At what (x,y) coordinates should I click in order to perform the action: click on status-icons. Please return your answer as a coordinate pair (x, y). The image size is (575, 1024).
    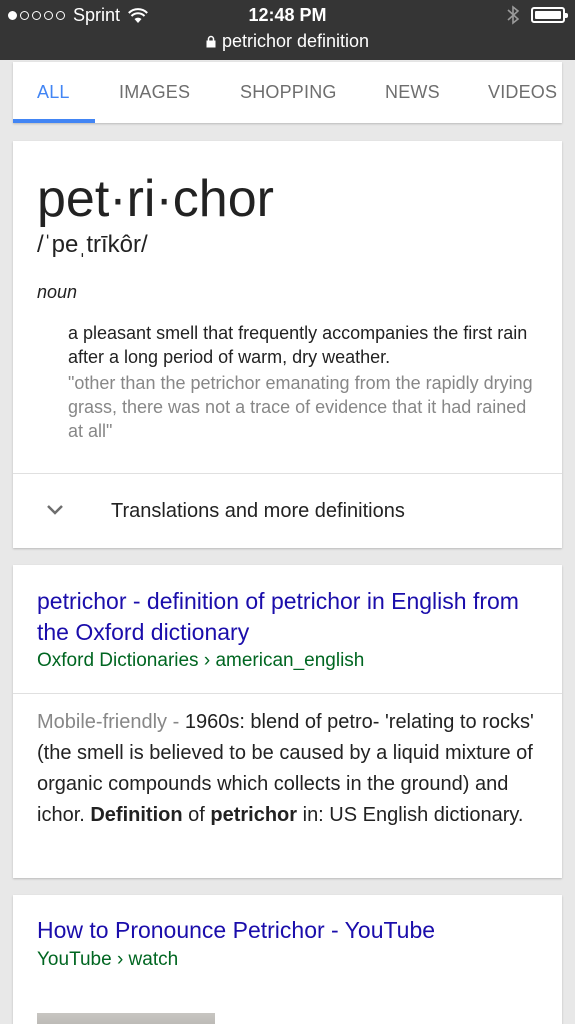
    Looking at the image, I should click on (537, 15).